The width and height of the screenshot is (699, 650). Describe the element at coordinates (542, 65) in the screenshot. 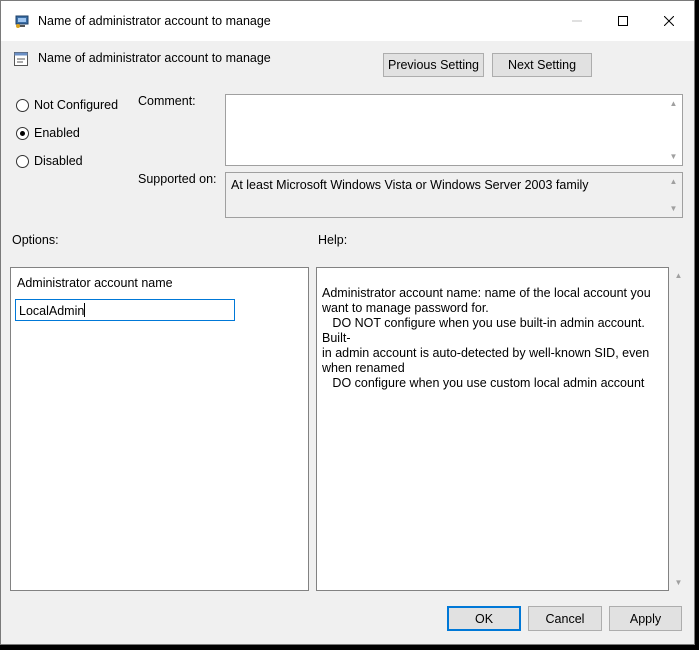

I see `next-setting-button: Next Setting` at that location.